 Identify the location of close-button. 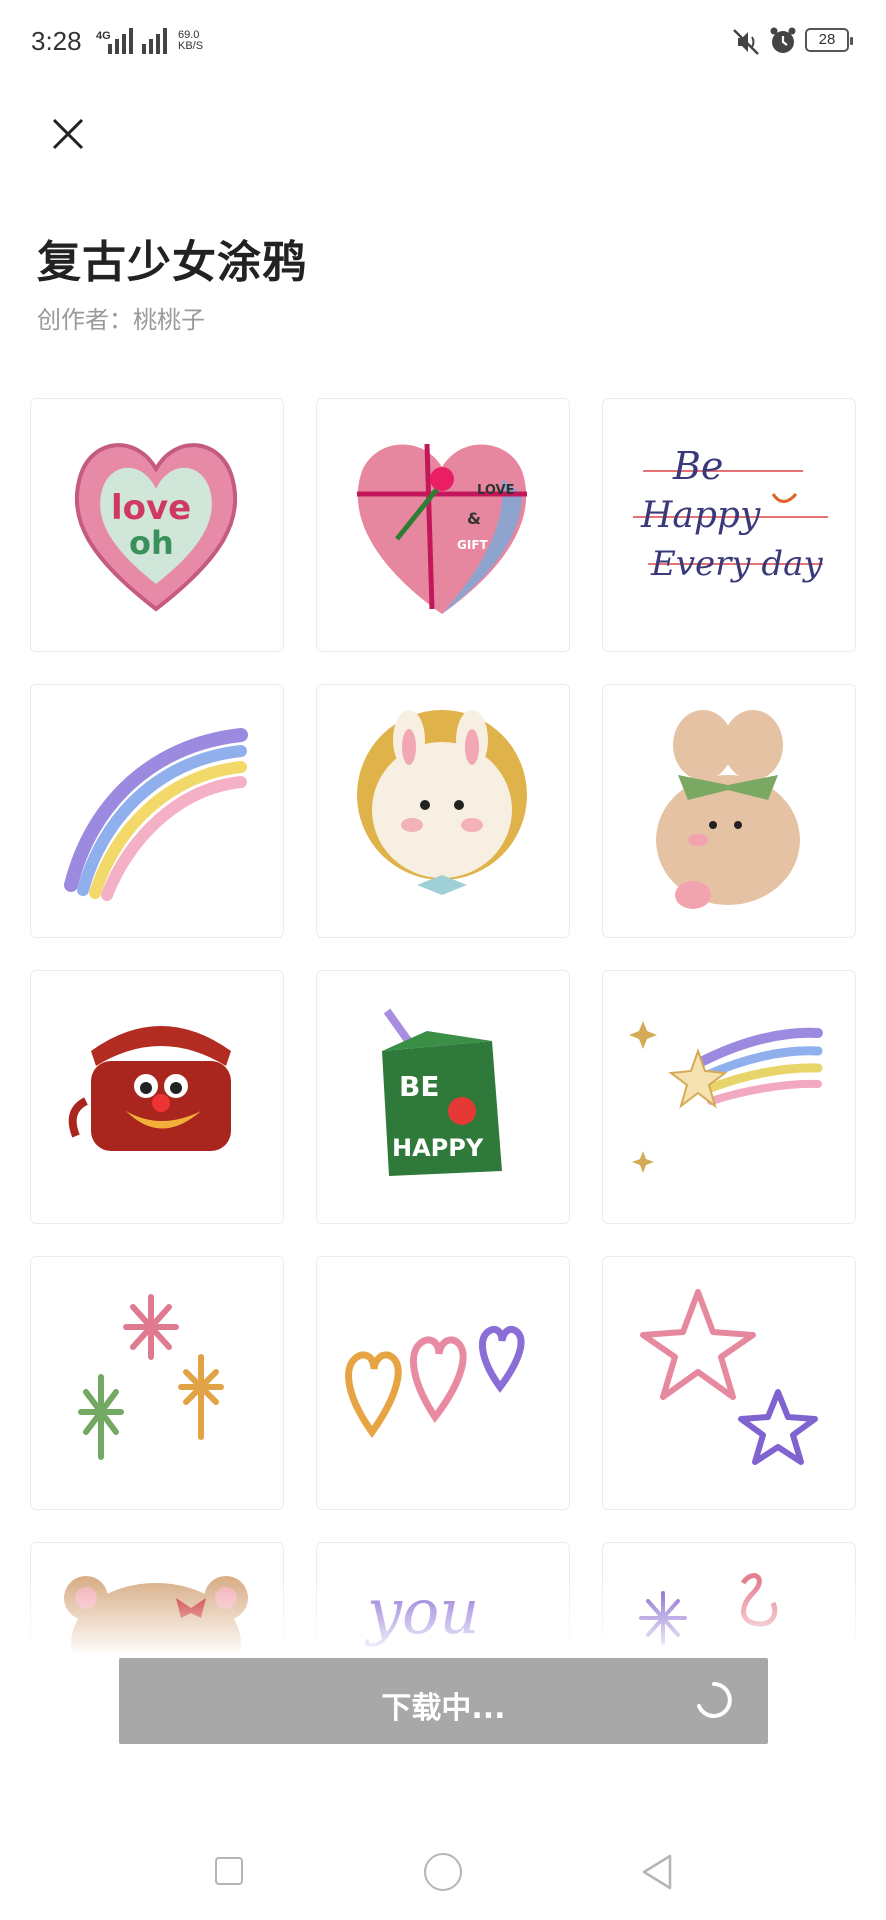
(68, 134).